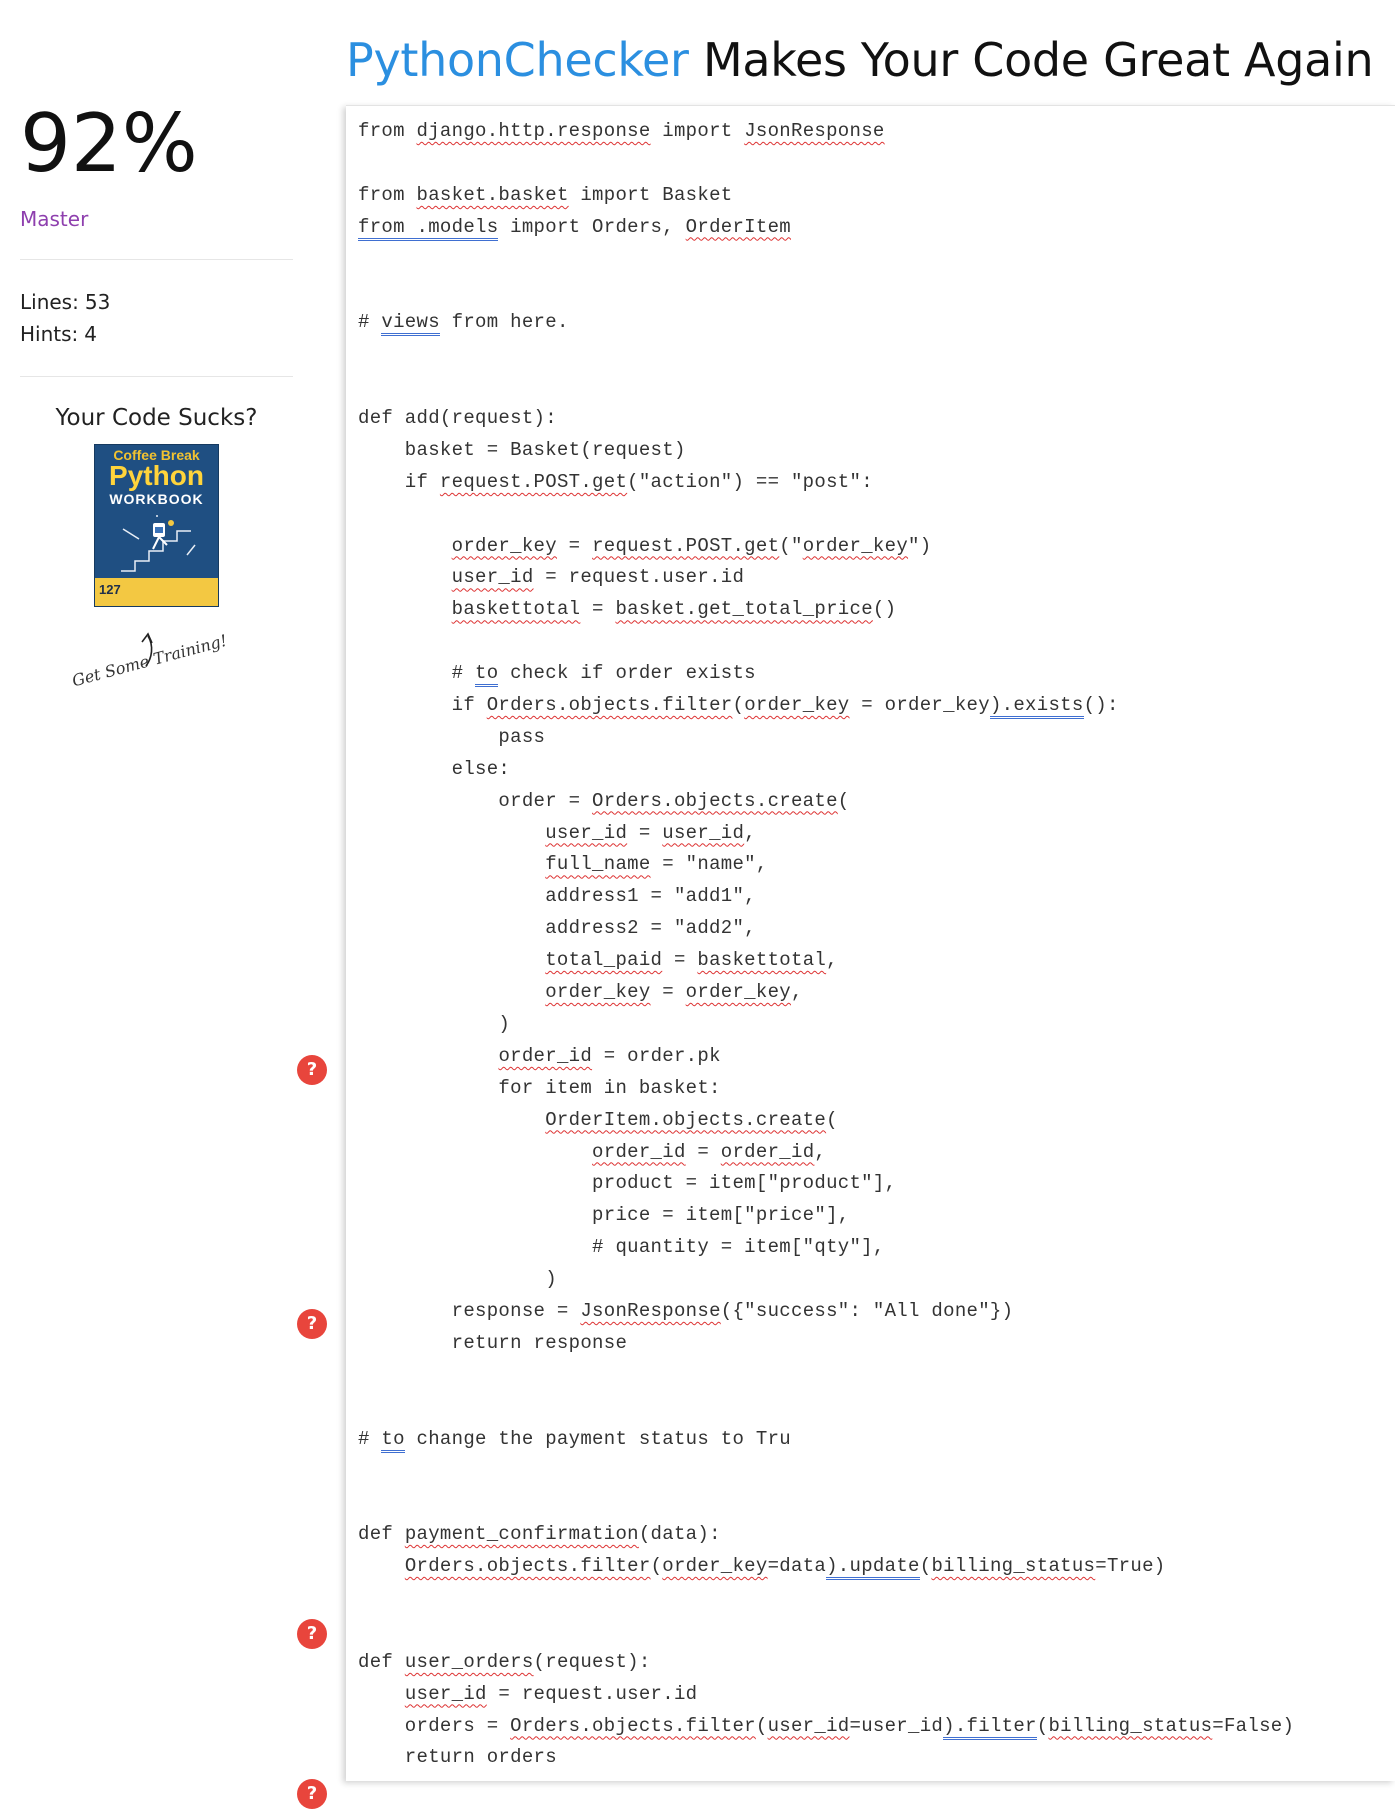 Image resolution: width=1395 pixels, height=1809 pixels. I want to click on code-line: baskettotal = basket.get_total_price(), so click(674, 609).